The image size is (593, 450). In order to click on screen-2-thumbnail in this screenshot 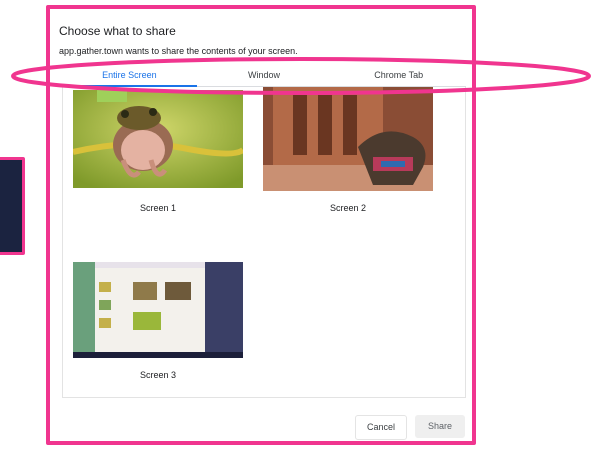, I will do `click(348, 139)`.